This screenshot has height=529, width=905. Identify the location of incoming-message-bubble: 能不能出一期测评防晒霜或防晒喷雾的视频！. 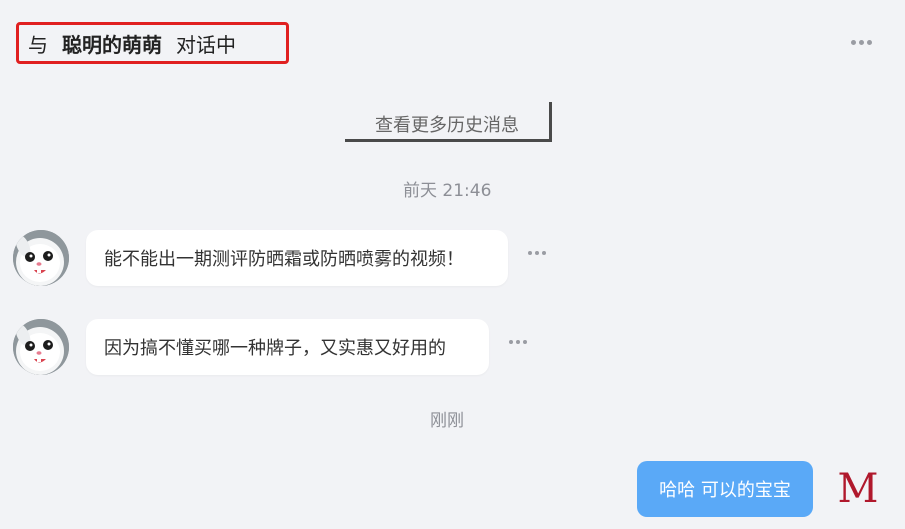
(297, 258).